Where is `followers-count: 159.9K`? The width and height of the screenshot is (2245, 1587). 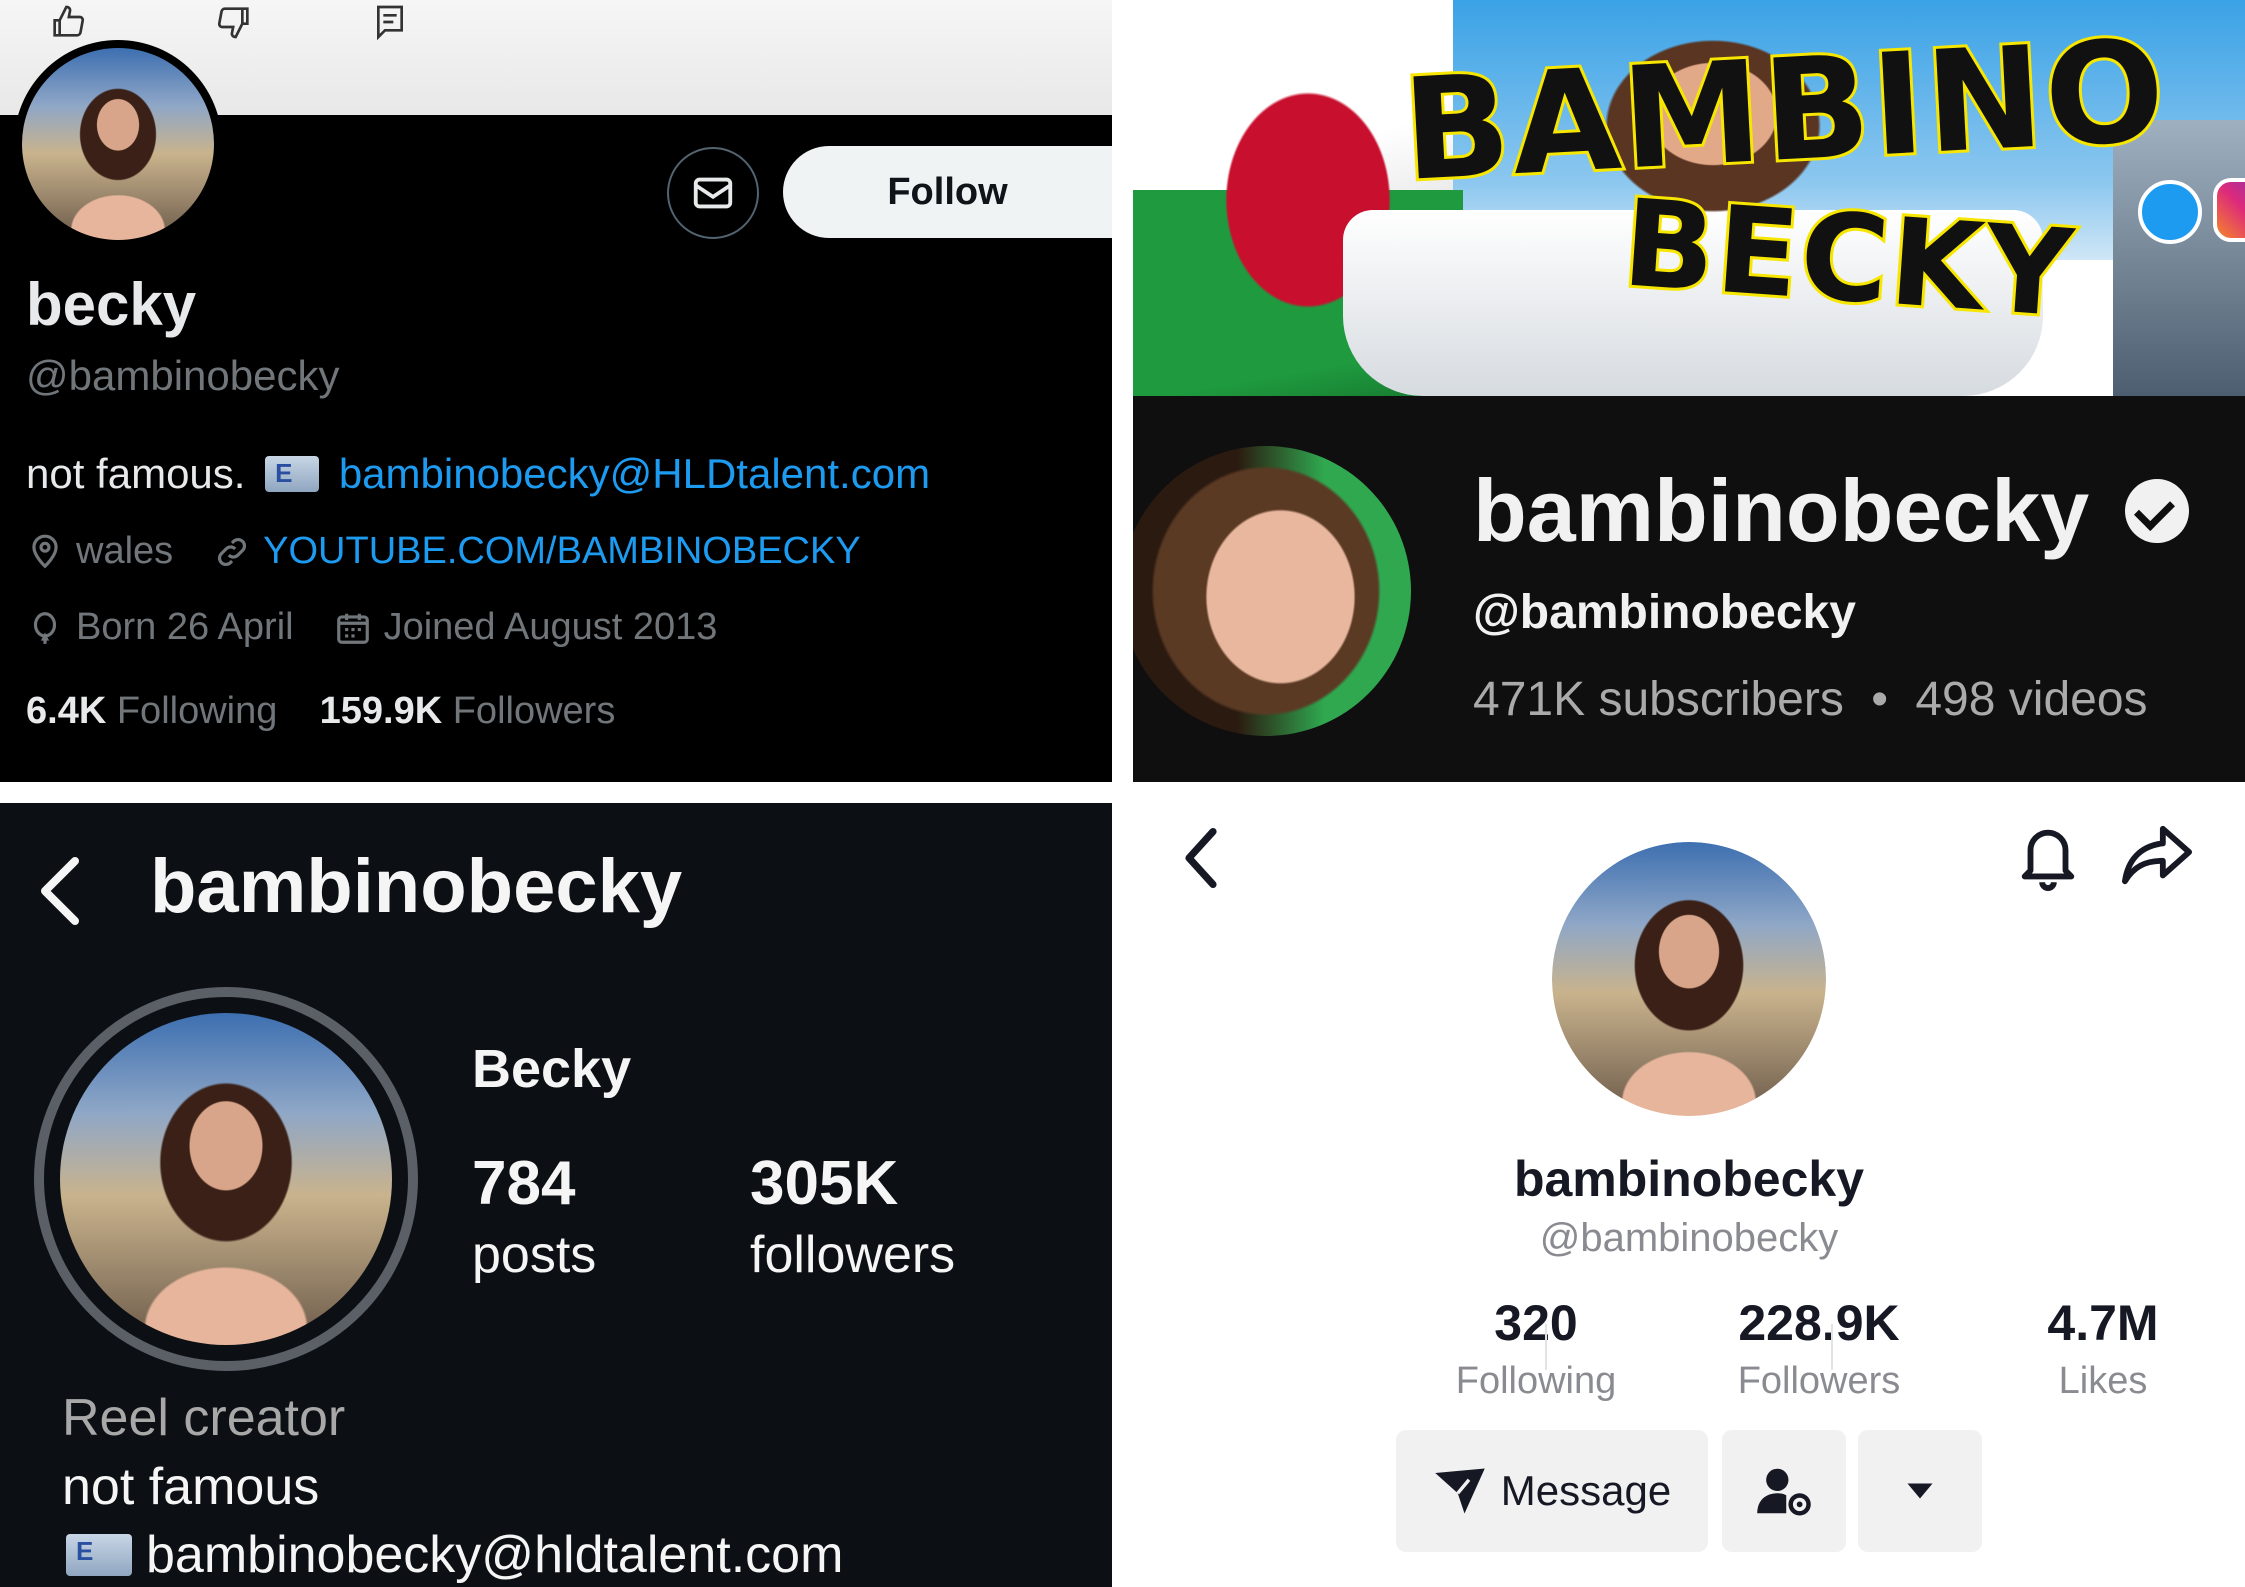 followers-count: 159.9K is located at coordinates (381, 711).